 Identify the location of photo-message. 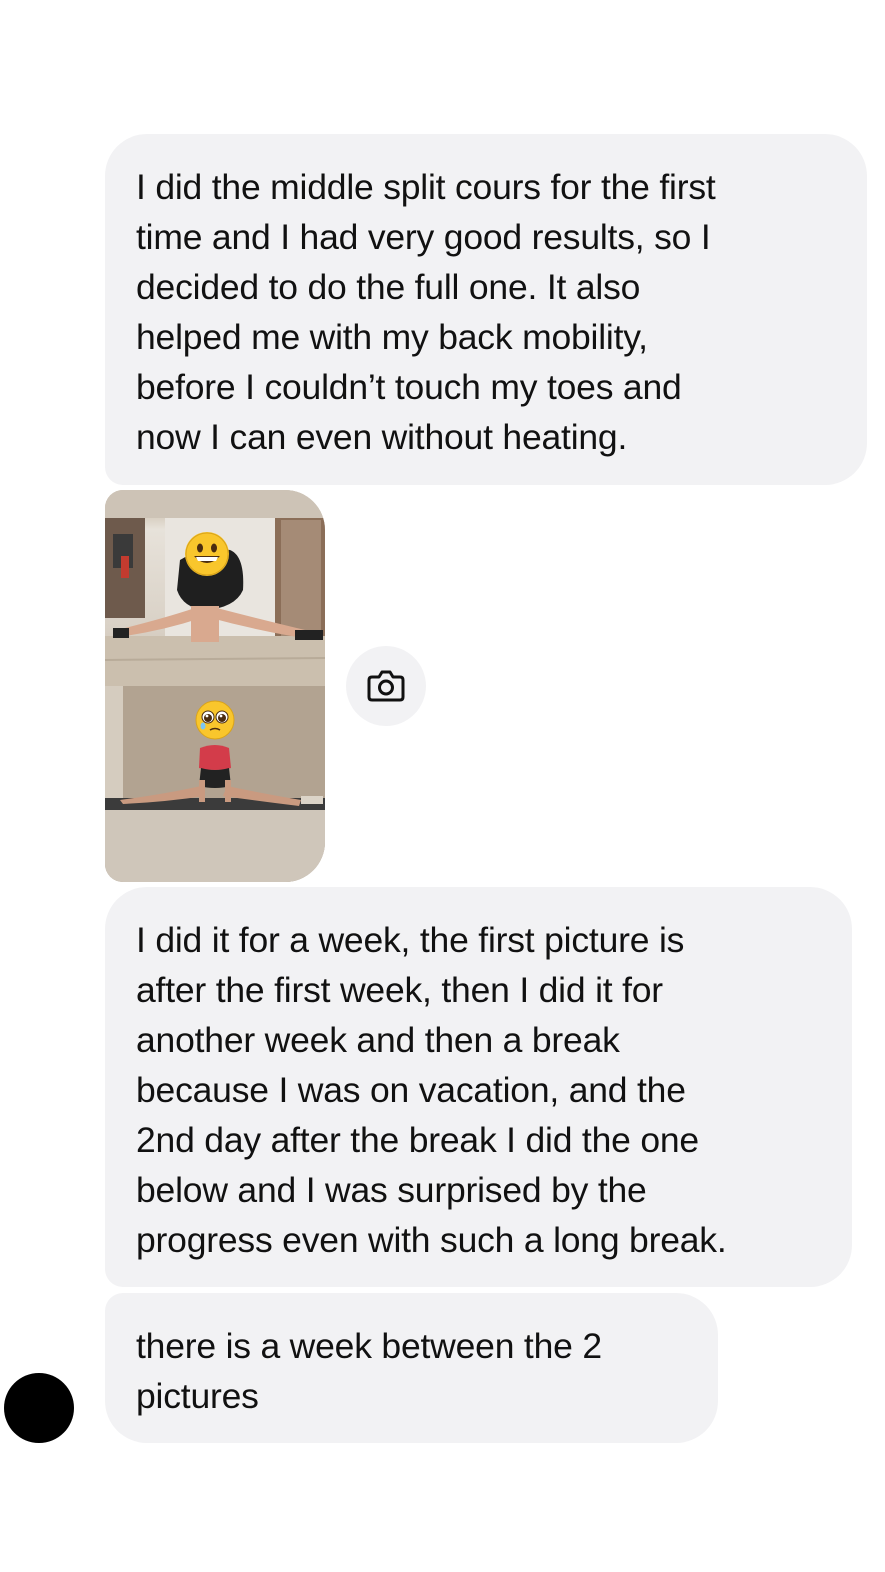
(215, 686).